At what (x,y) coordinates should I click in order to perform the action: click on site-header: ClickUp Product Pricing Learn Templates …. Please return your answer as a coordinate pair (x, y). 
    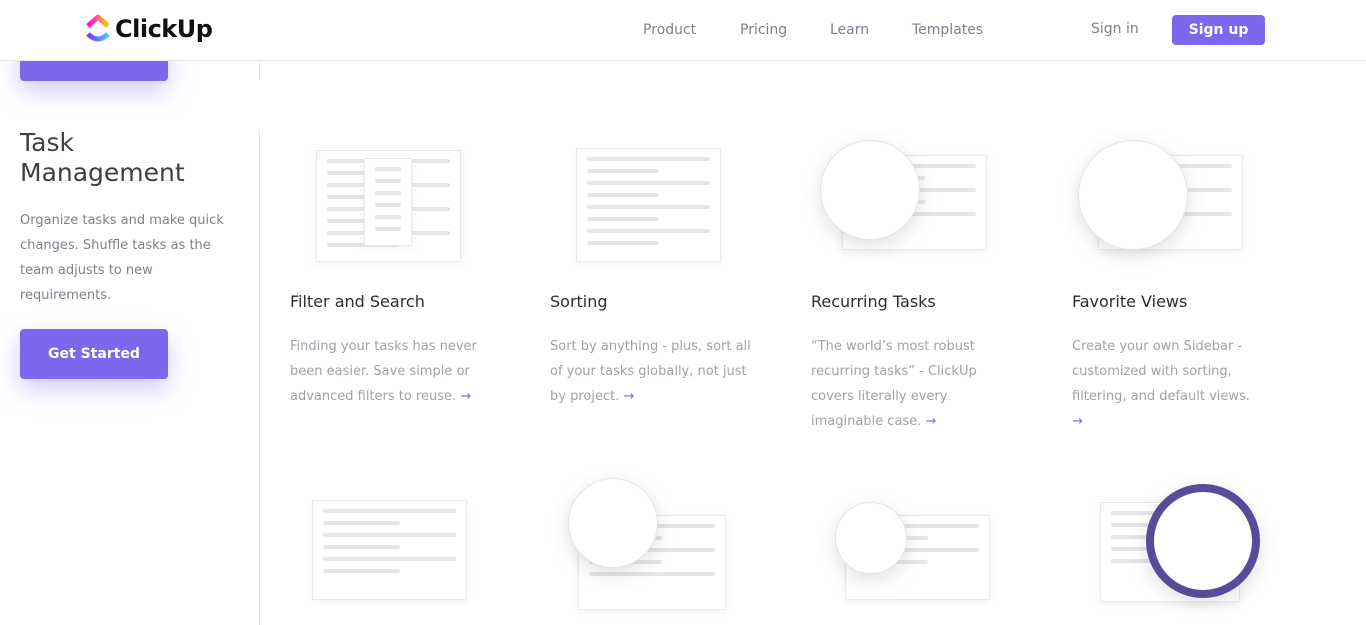
    Looking at the image, I should click on (683, 30).